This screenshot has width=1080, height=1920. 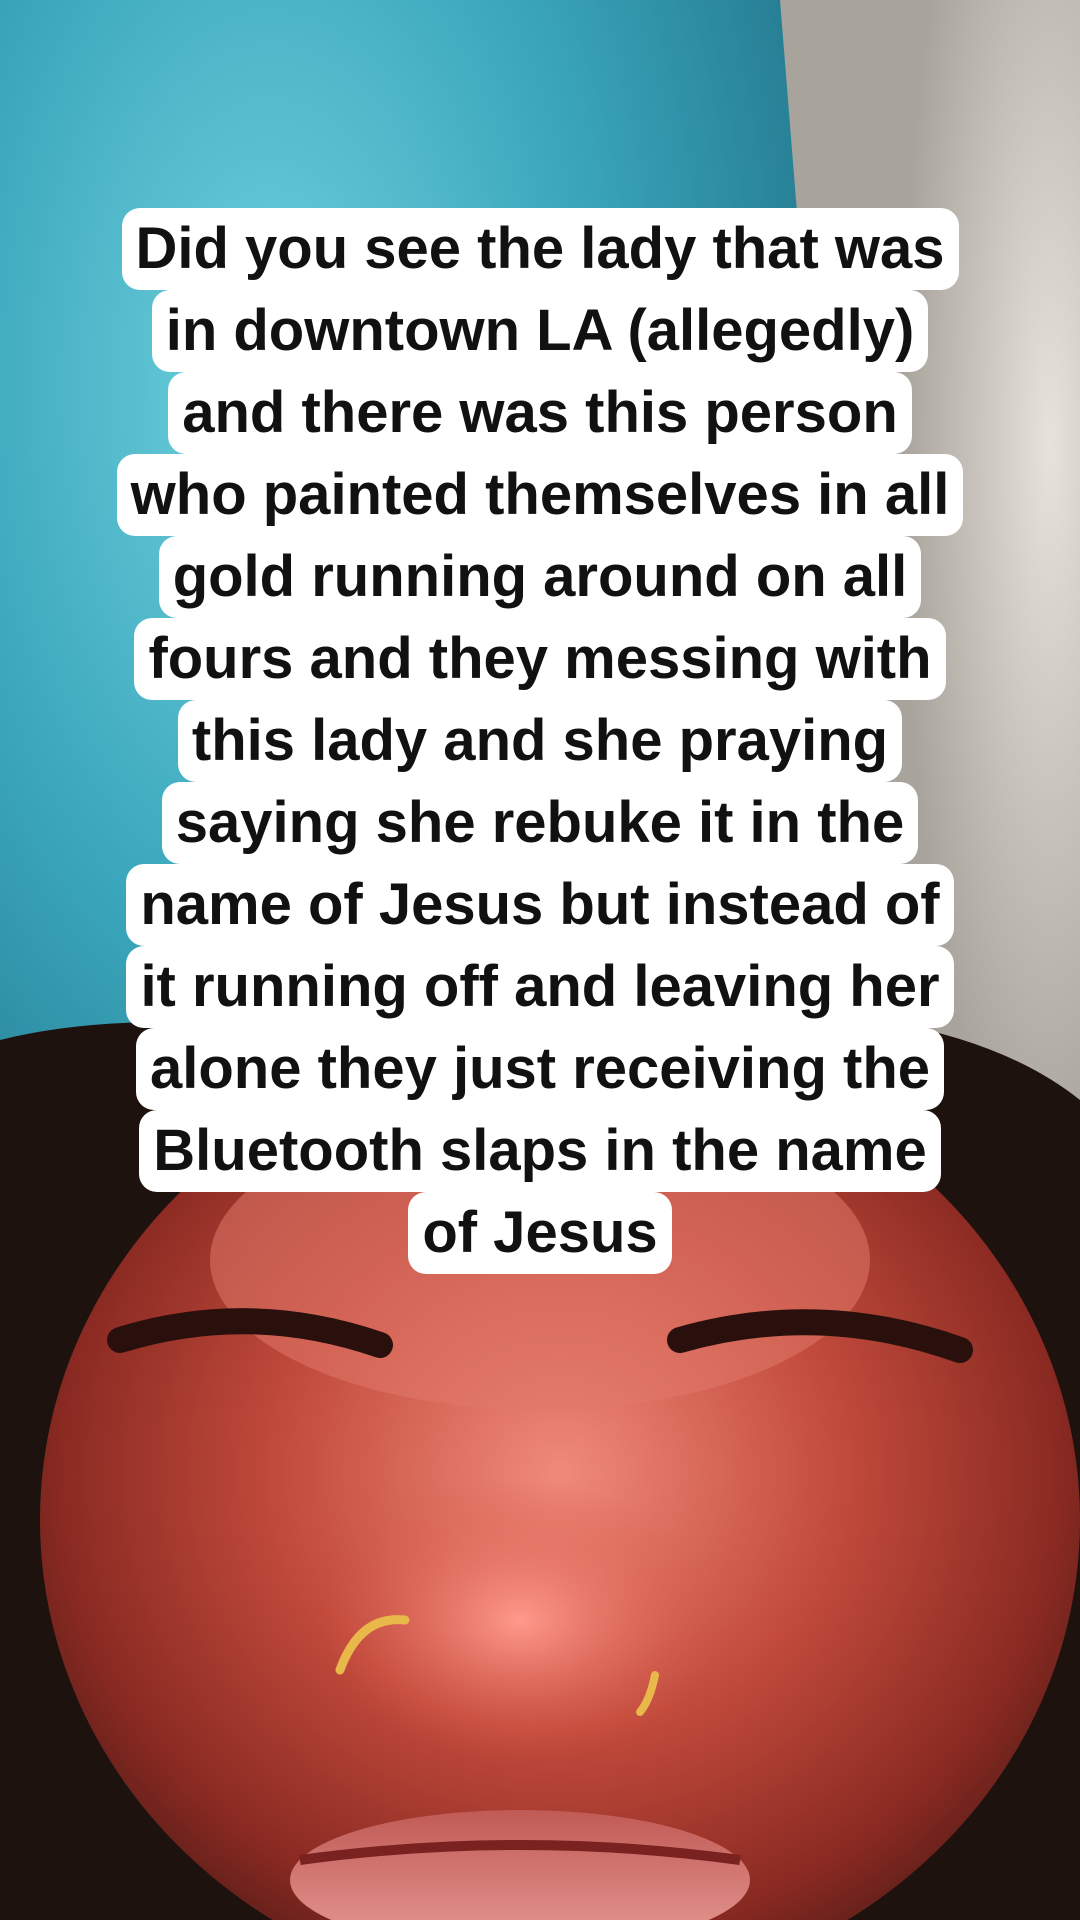 What do you see at coordinates (540, 659) in the screenshot?
I see `caption-line: fours and they messing with` at bounding box center [540, 659].